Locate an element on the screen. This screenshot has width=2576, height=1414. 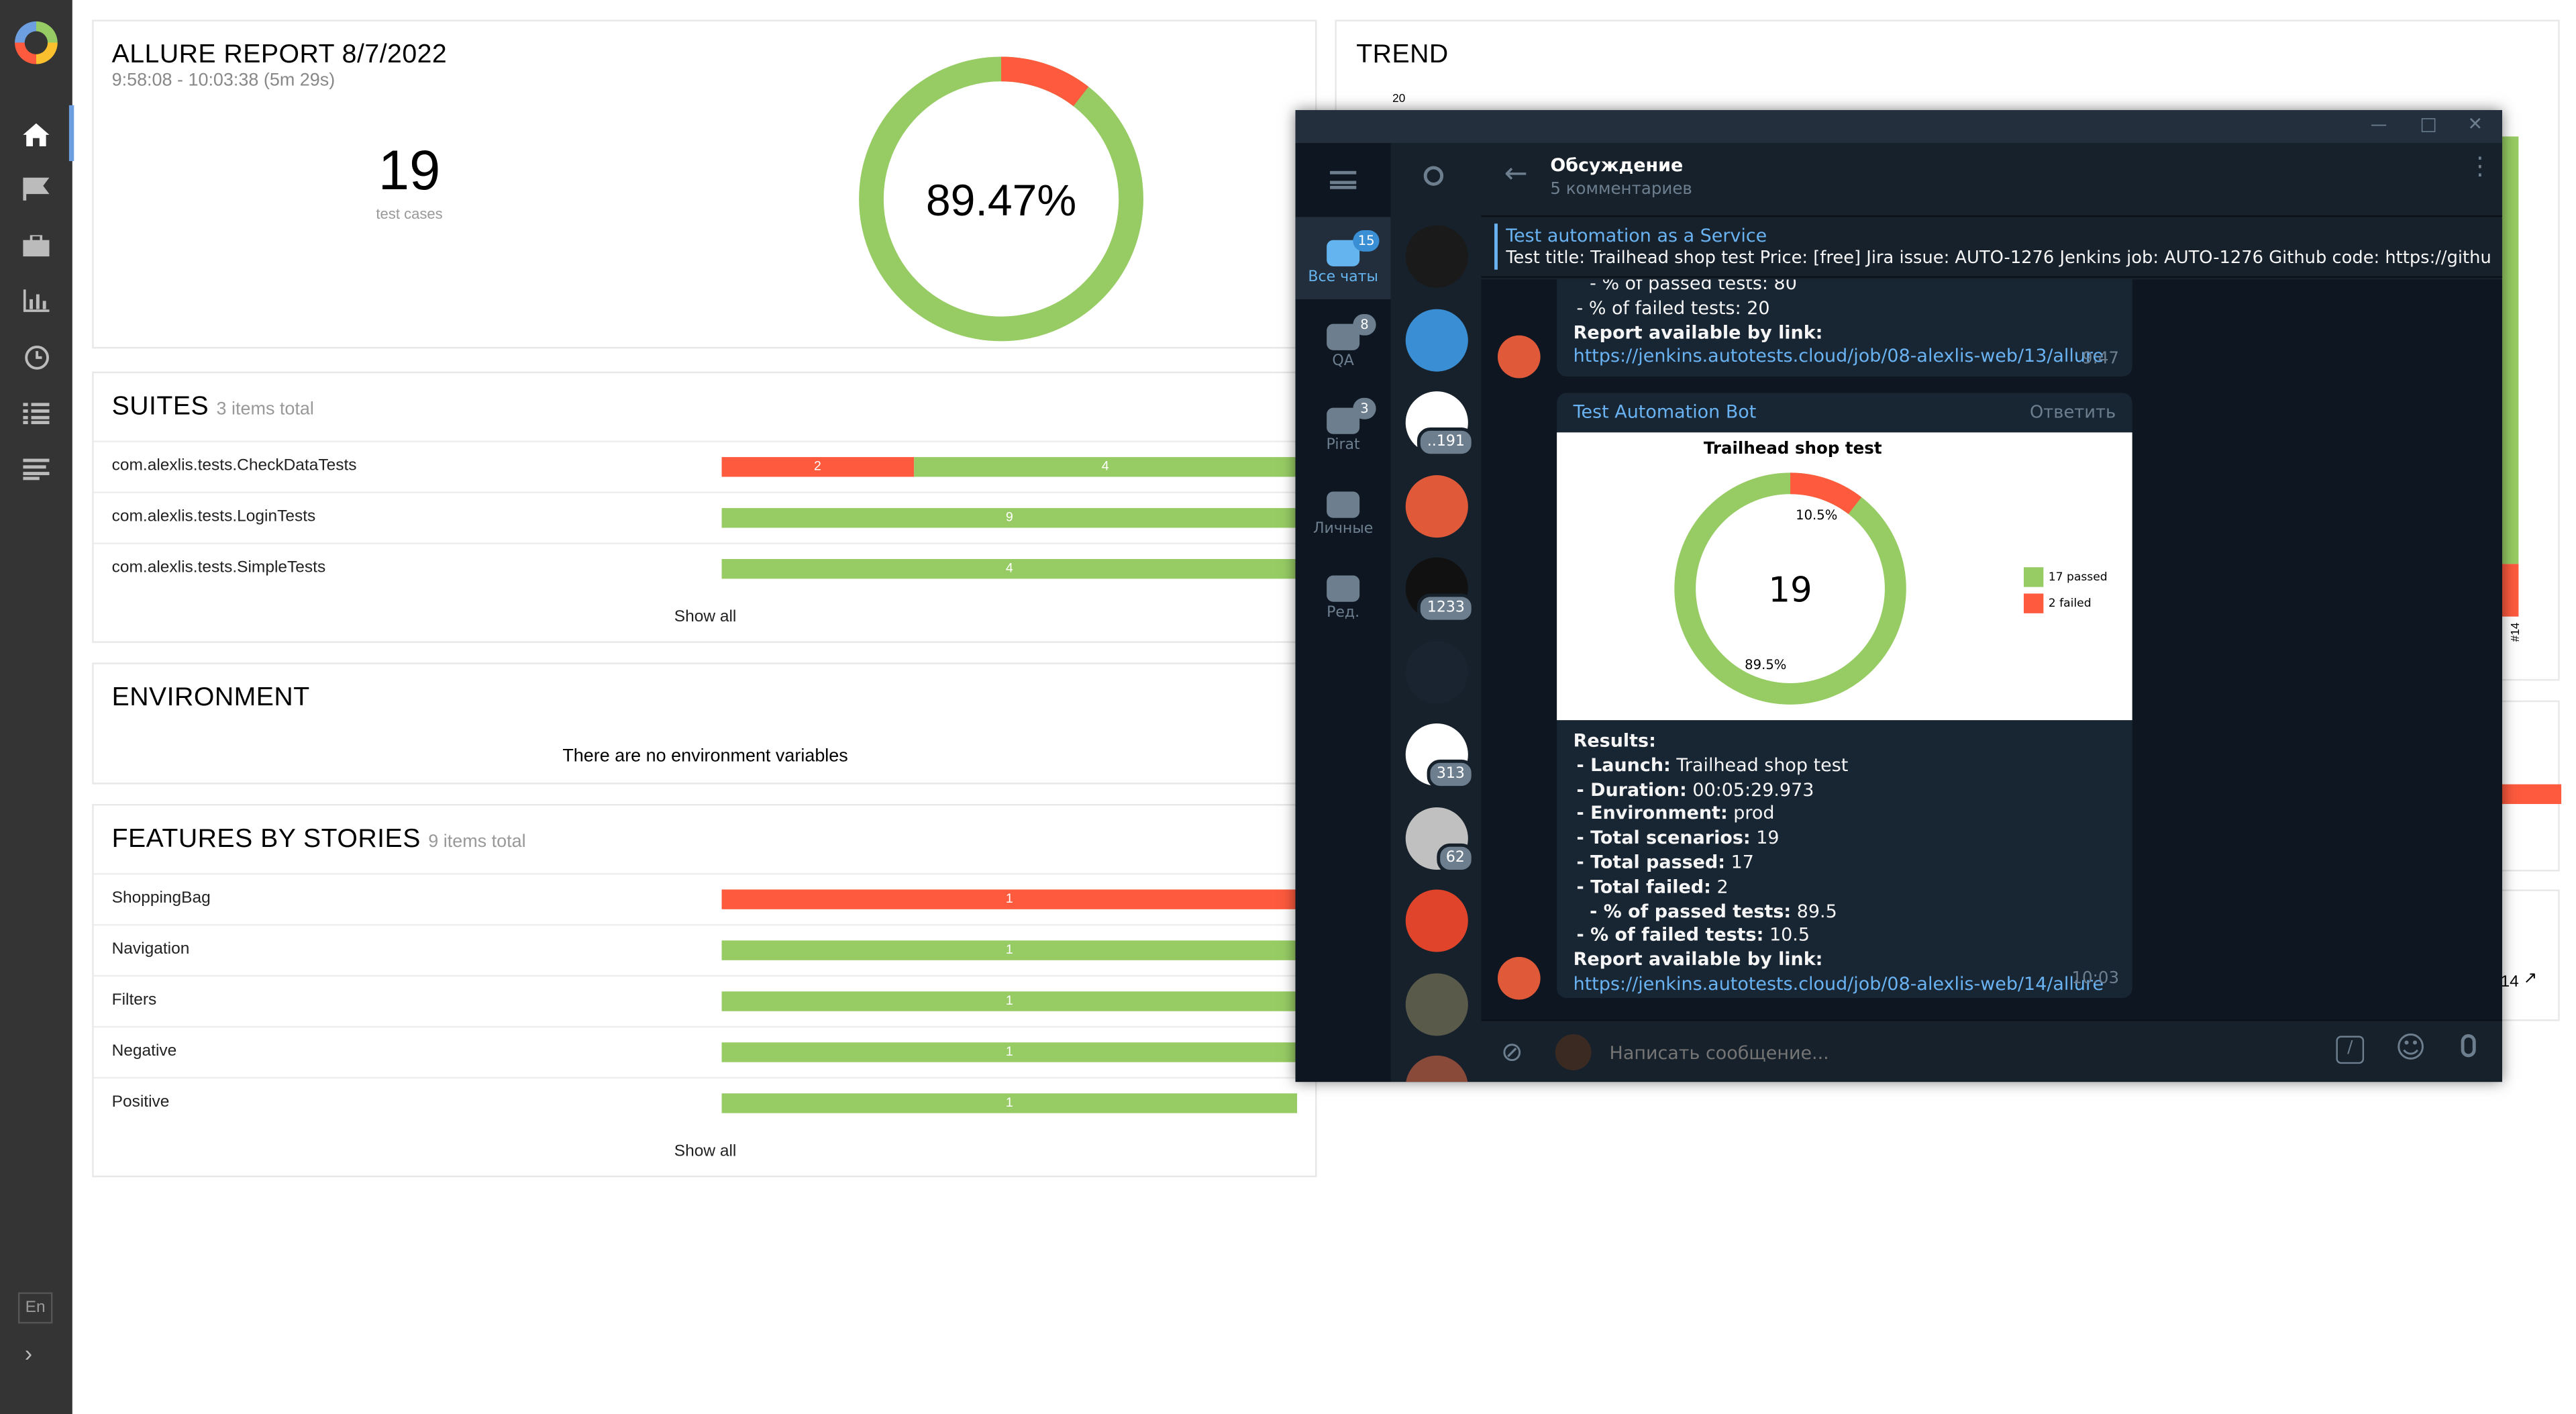
expand-icon: › is located at coordinates (28, 1353).